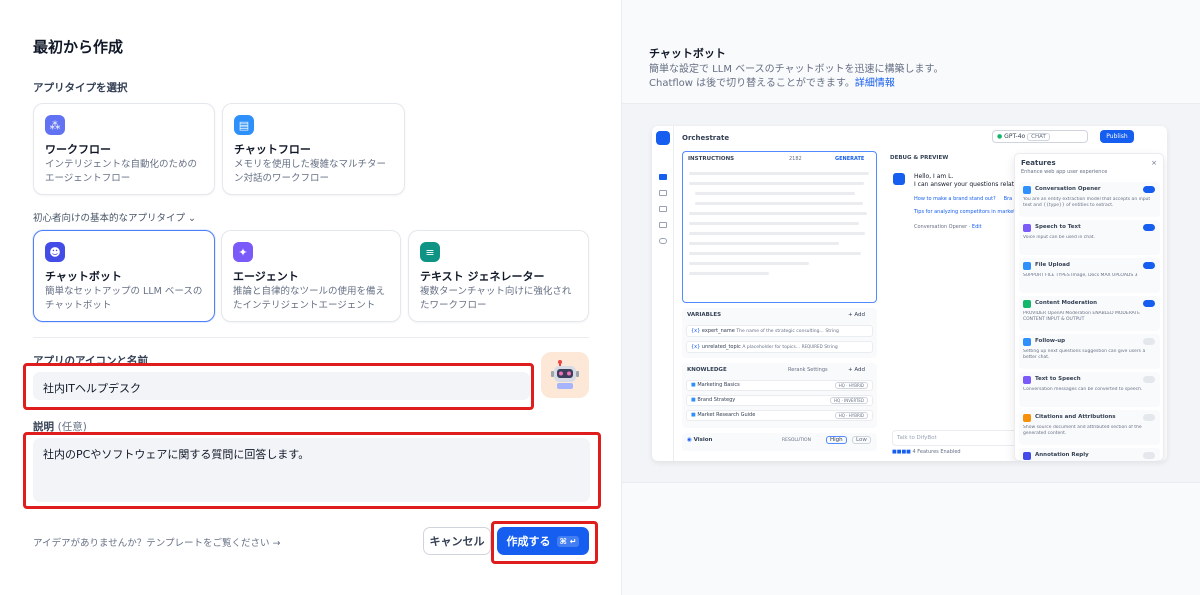 The height and width of the screenshot is (595, 1200). I want to click on card-desc: 推論と自律的なツールの使用を備えたインテリジェントエージェント, so click(309, 298).